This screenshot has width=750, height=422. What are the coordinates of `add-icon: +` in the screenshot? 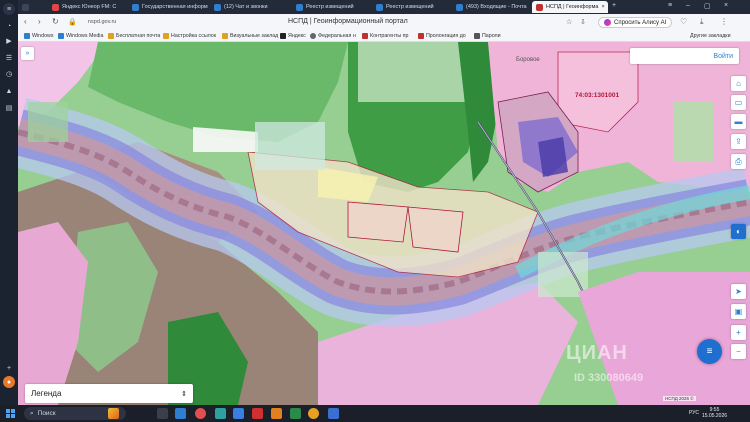 It's located at (9, 368).